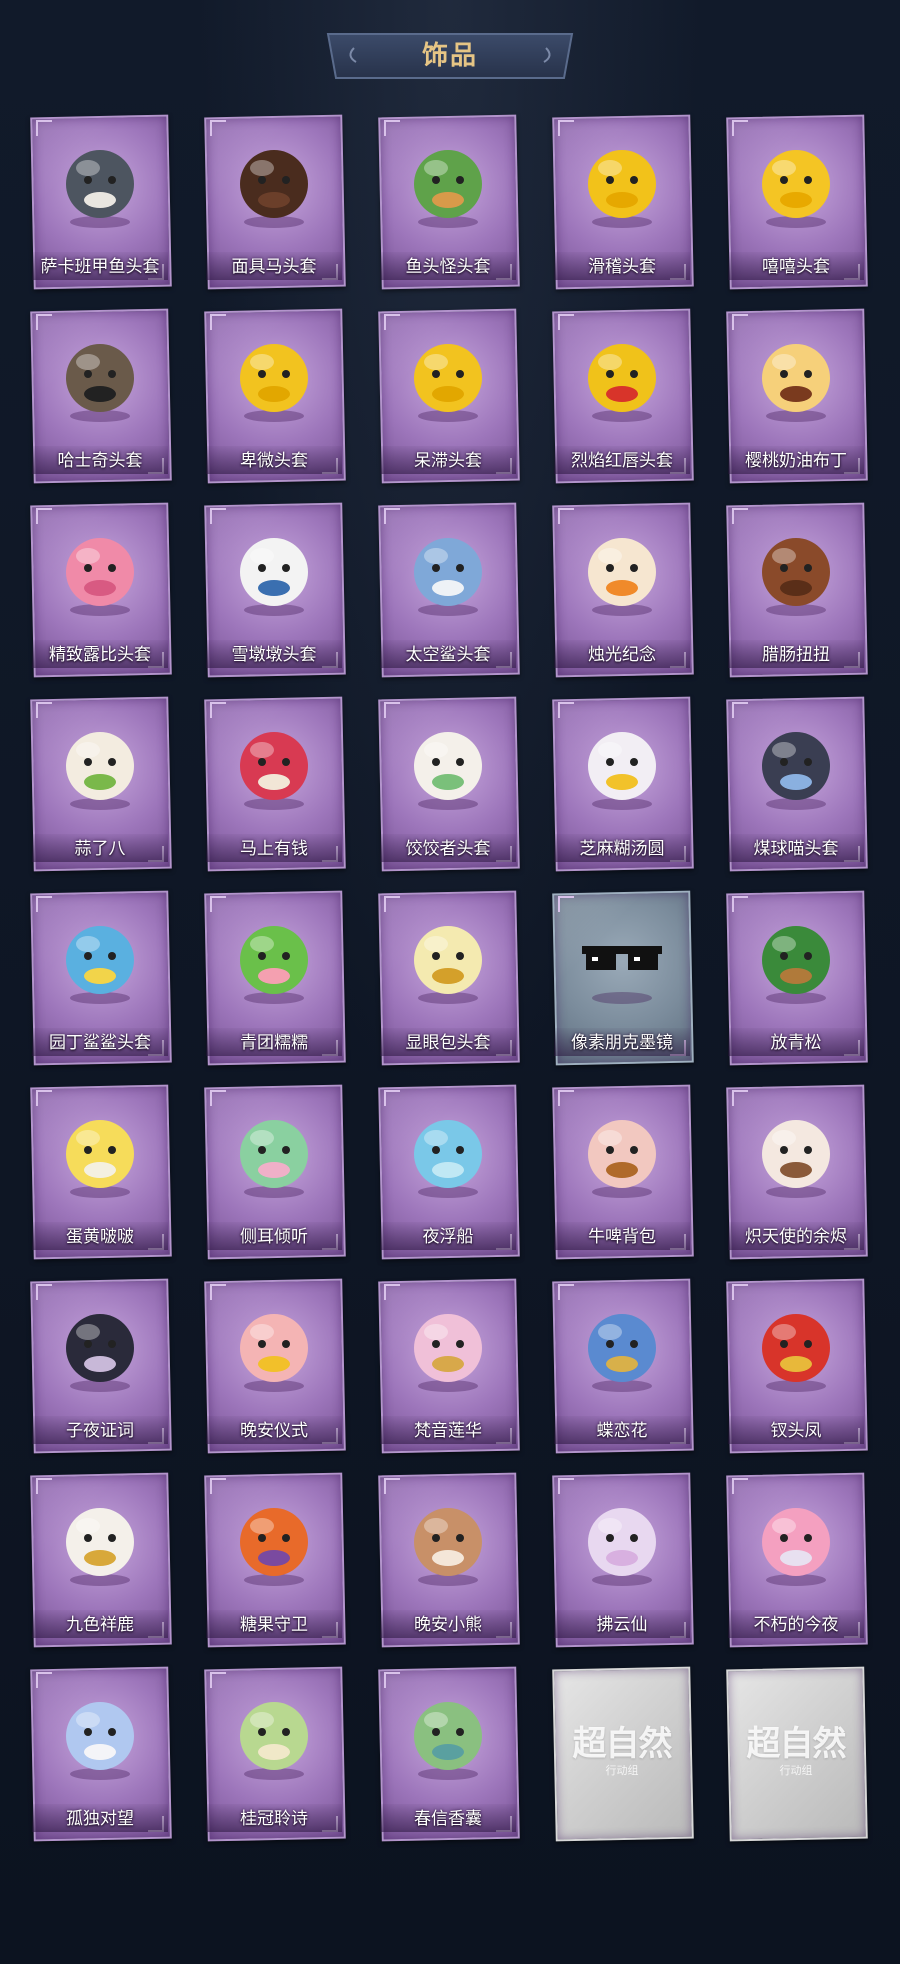 This screenshot has height=1964, width=900. I want to click on accessory-card: 雪墩墩头套, so click(274, 590).